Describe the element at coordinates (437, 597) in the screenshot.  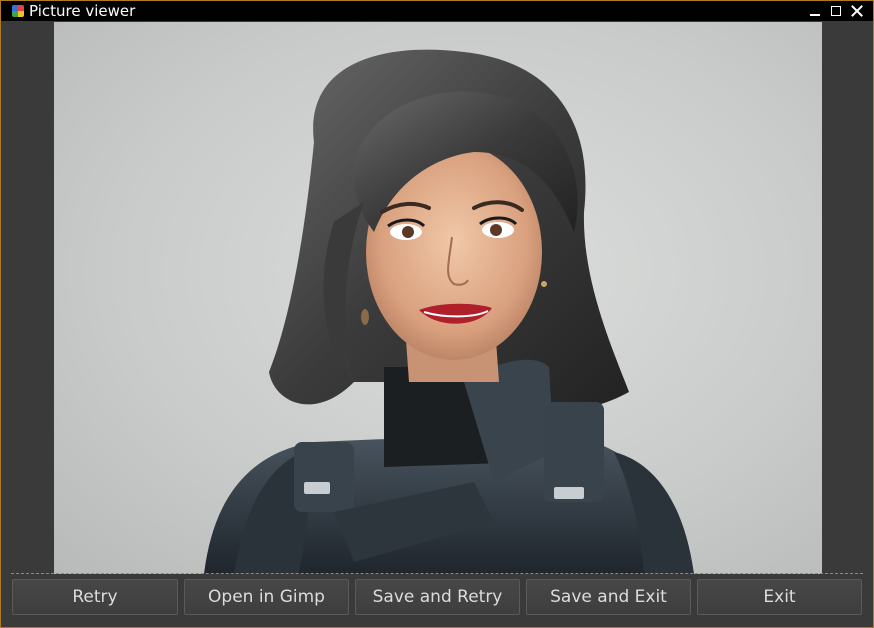
I see `save-and-retry-button: Save and Retry` at that location.